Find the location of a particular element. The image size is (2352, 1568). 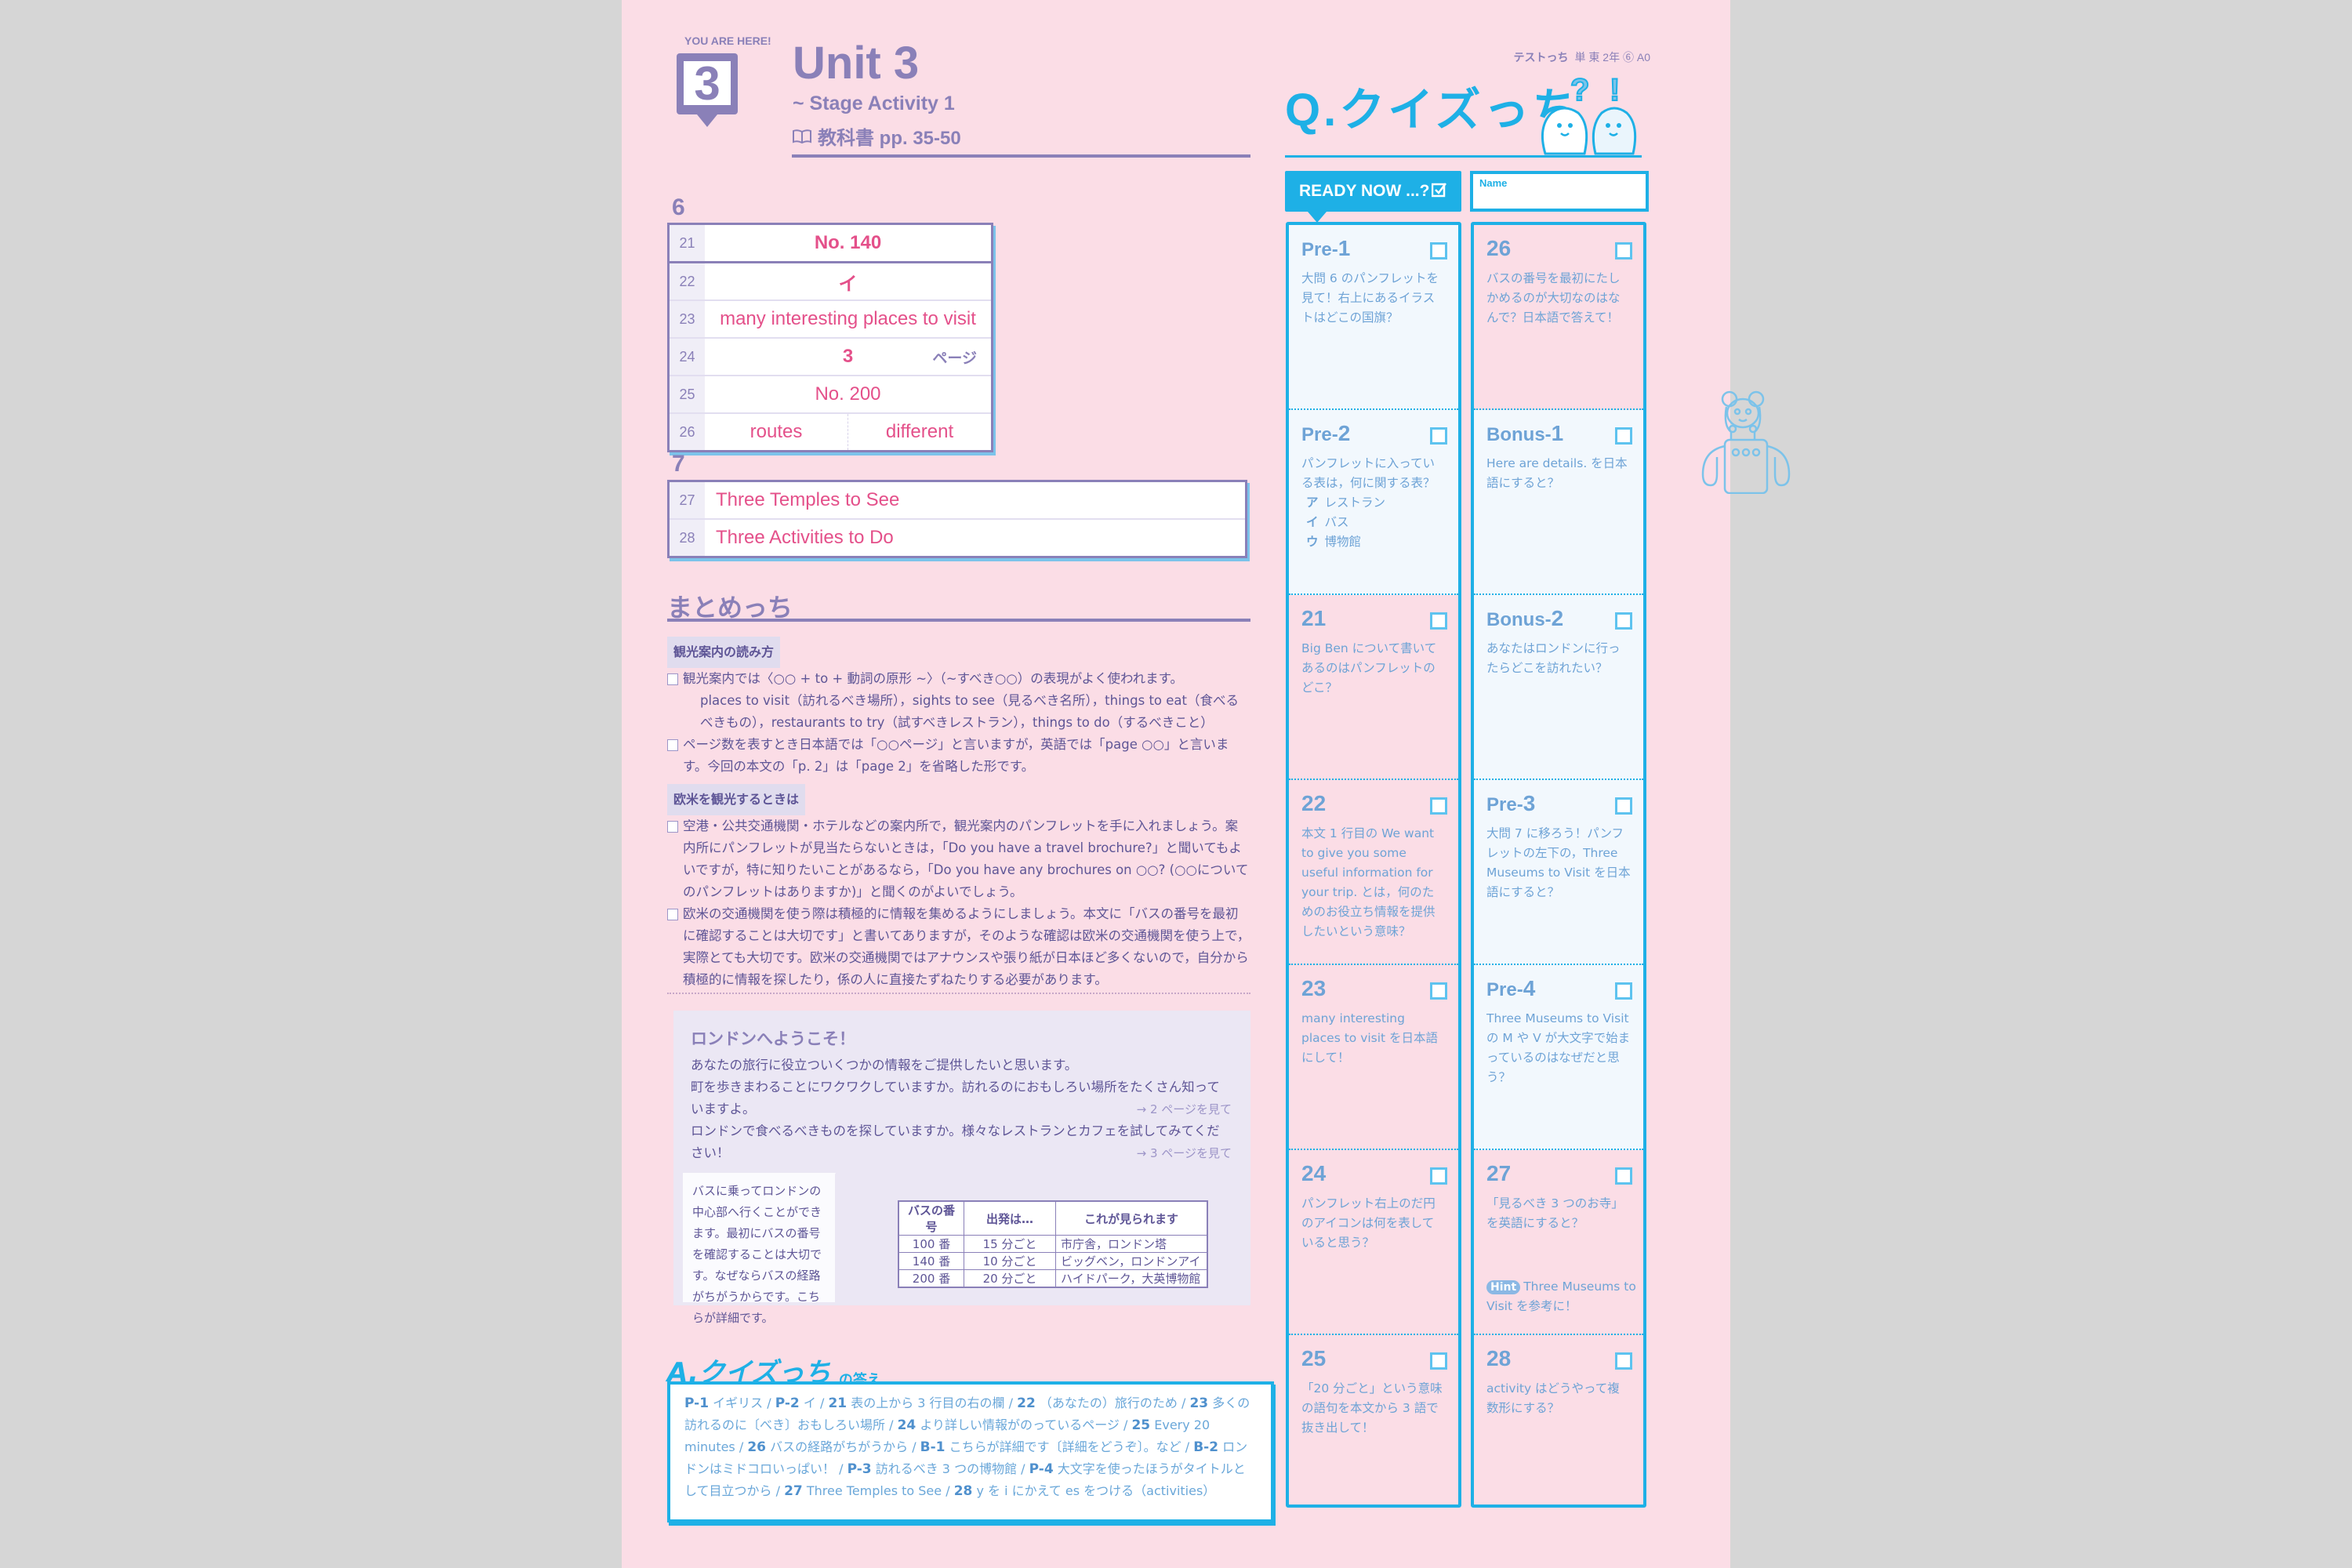

hint-badge: Hint is located at coordinates (1503, 1287).